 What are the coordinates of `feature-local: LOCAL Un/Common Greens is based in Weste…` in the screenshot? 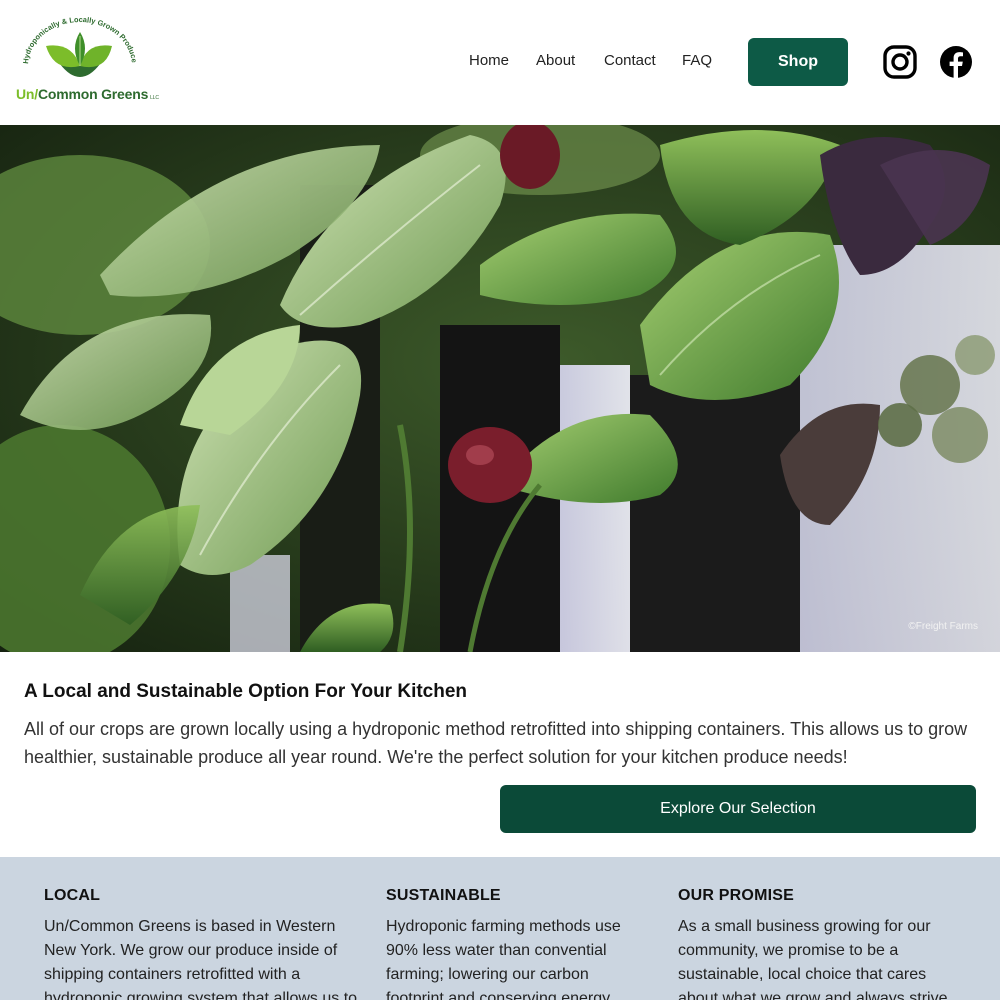 It's located at (204, 943).